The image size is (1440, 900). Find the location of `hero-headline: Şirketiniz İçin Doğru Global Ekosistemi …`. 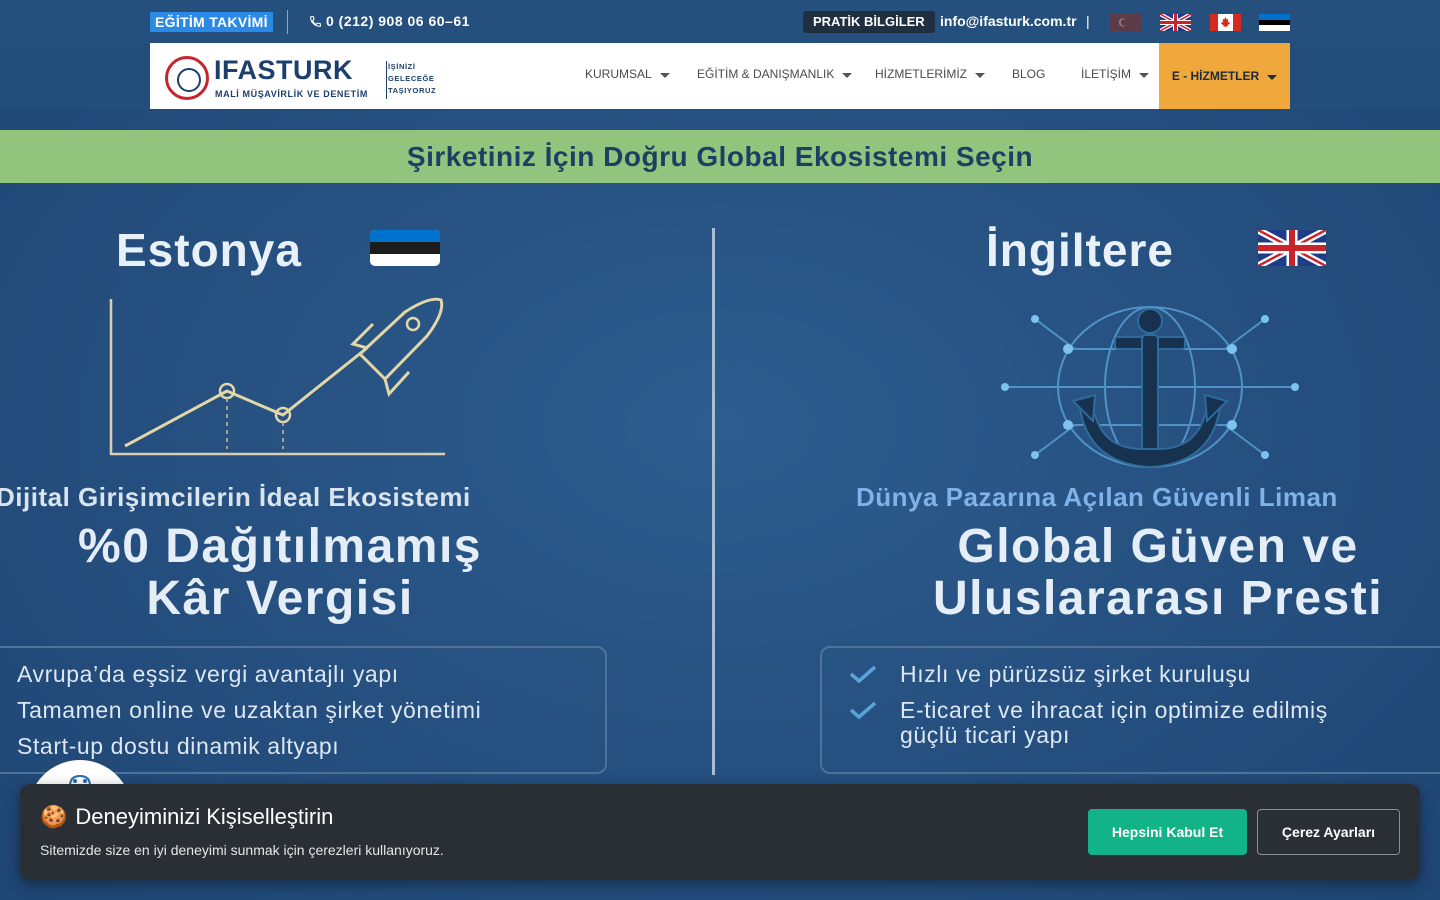

hero-headline: Şirketiniz İçin Doğru Global Ekosistemi … is located at coordinates (720, 156).